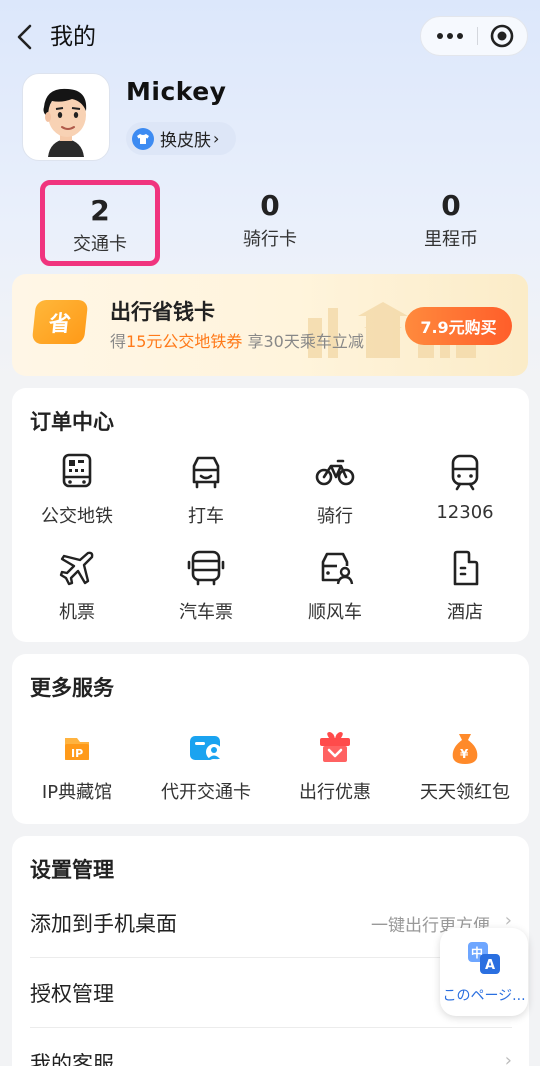 This screenshot has height=1066, width=540. What do you see at coordinates (185, 141) in the screenshot?
I see `change-skin-label: 换皮肤` at bounding box center [185, 141].